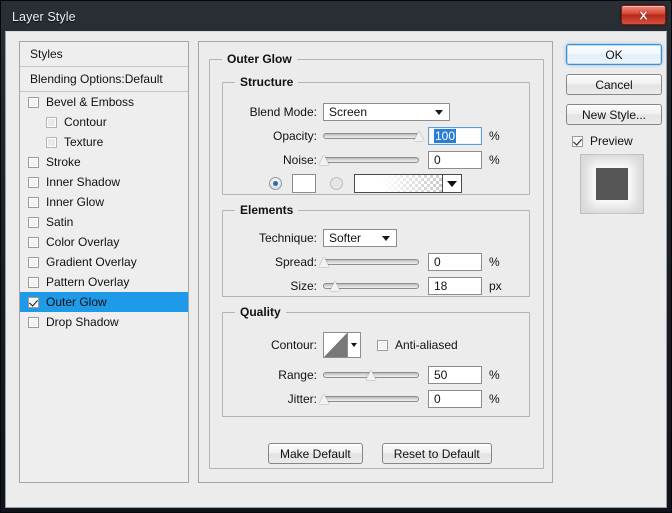 The width and height of the screenshot is (672, 513). I want to click on noise-value: 0, so click(437, 160).